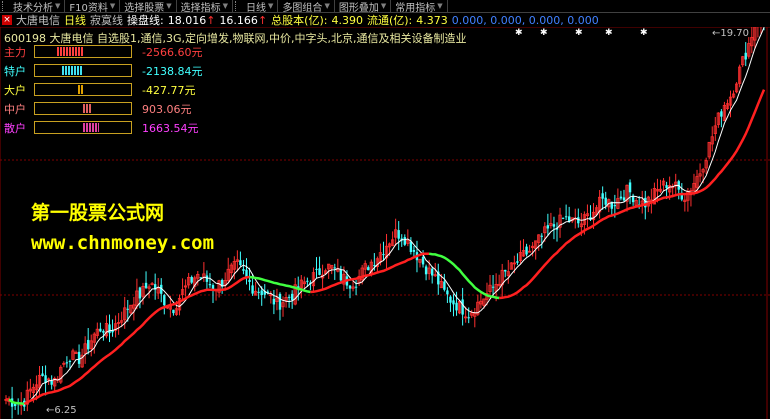  What do you see at coordinates (148, 7) in the screenshot?
I see `toolbar-select-stock: 选择股票 ▼` at bounding box center [148, 7].